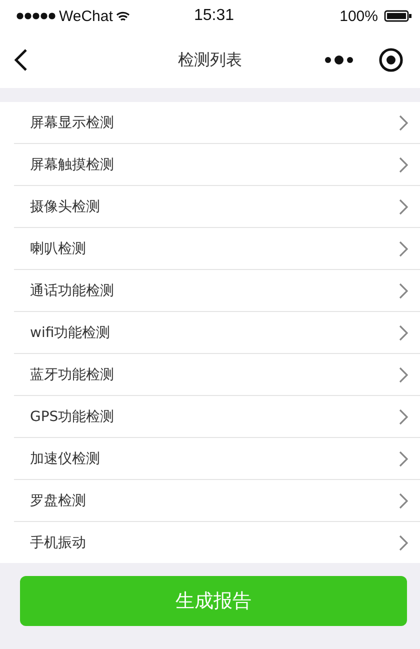 The image size is (420, 649). Describe the element at coordinates (217, 375) in the screenshot. I see `list-item: 蓝牙功能检测` at that location.